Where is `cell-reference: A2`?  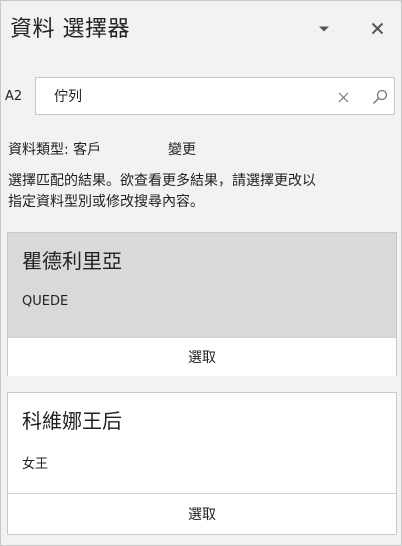 cell-reference: A2 is located at coordinates (14, 96).